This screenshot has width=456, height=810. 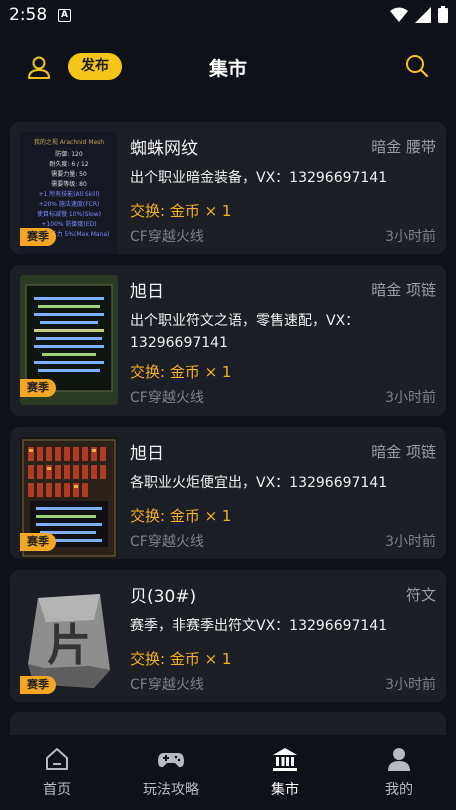 I want to click on wifi-icon, so click(x=399, y=14).